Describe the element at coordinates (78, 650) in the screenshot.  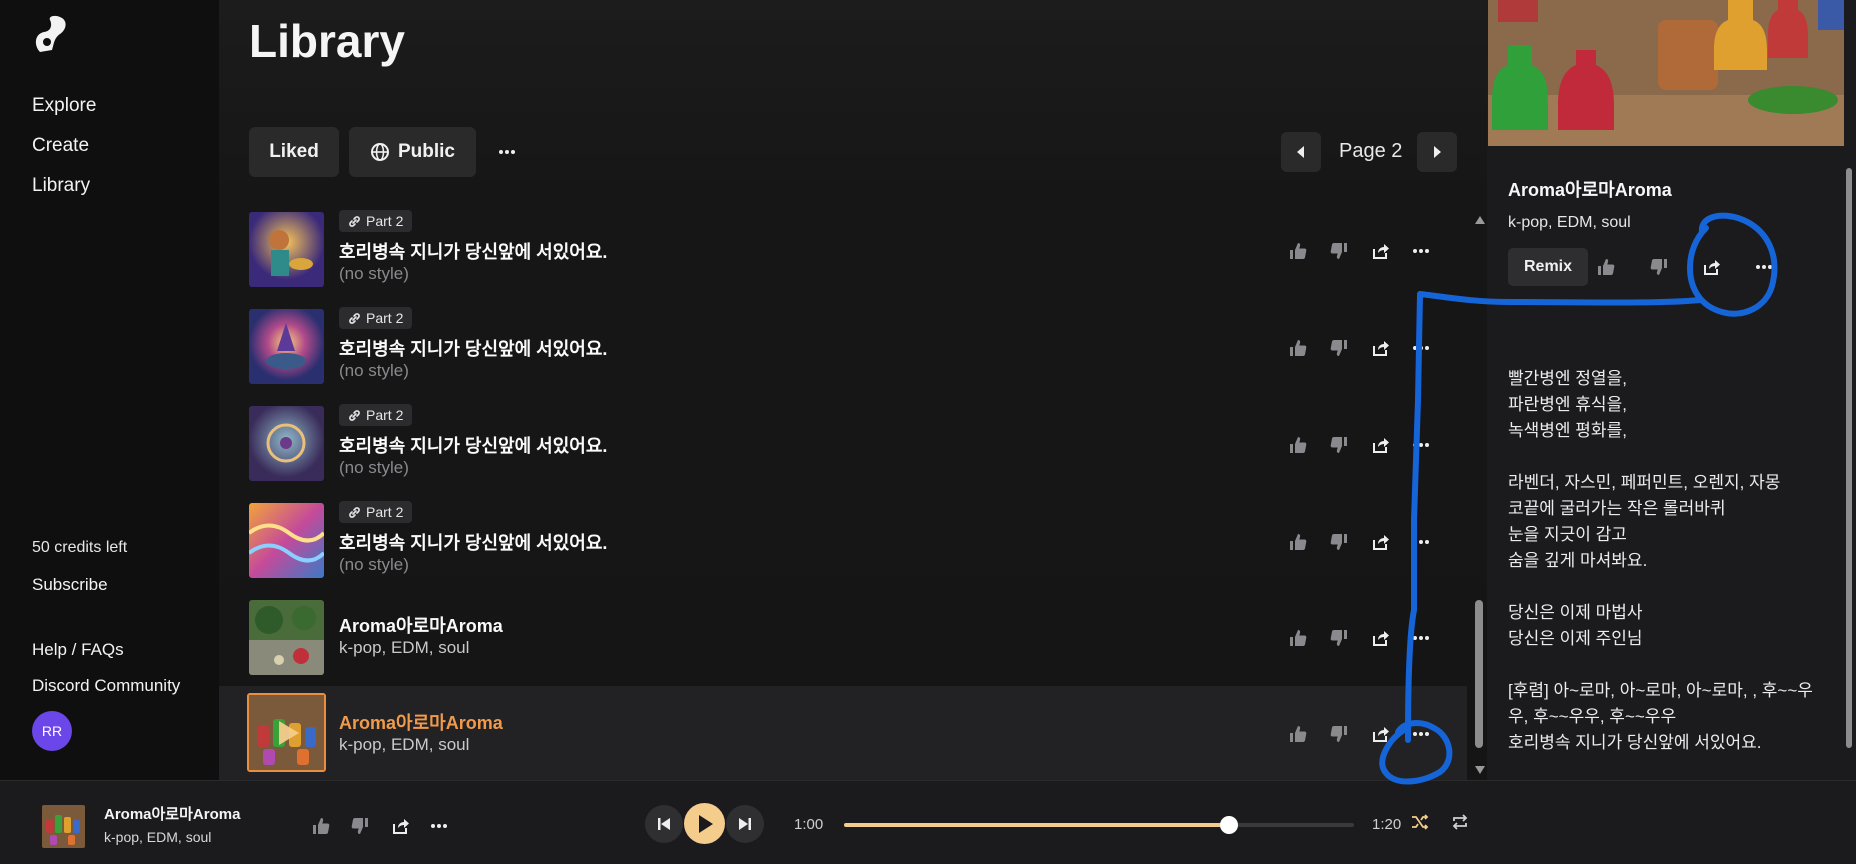
I see `help-link: Help / FAQs` at that location.